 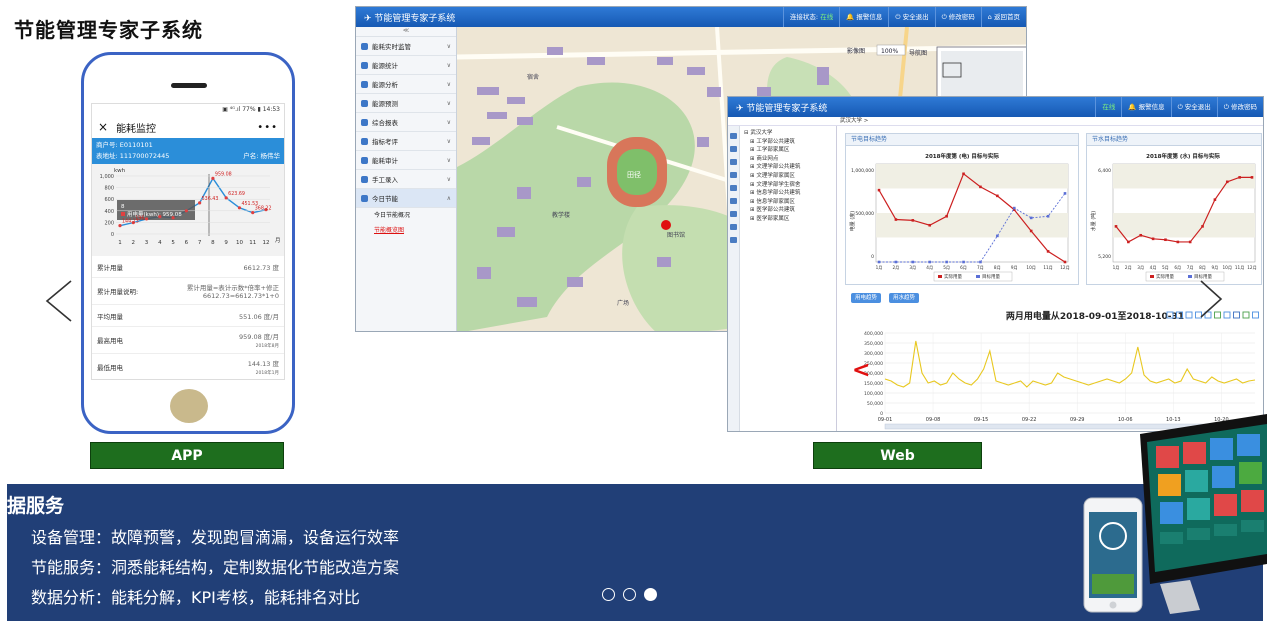 I want to click on web1-password-button: ⏻ 修改密码, so click(x=957, y=17).